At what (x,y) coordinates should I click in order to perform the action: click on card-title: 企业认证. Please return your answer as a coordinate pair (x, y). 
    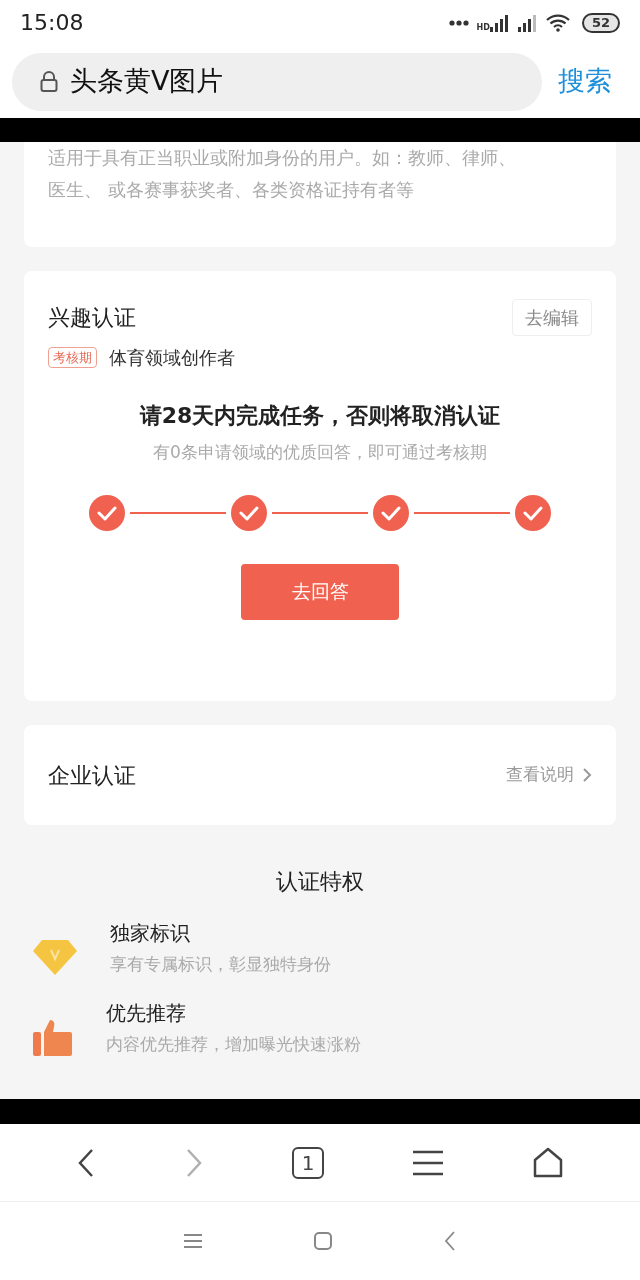
    Looking at the image, I should click on (92, 775).